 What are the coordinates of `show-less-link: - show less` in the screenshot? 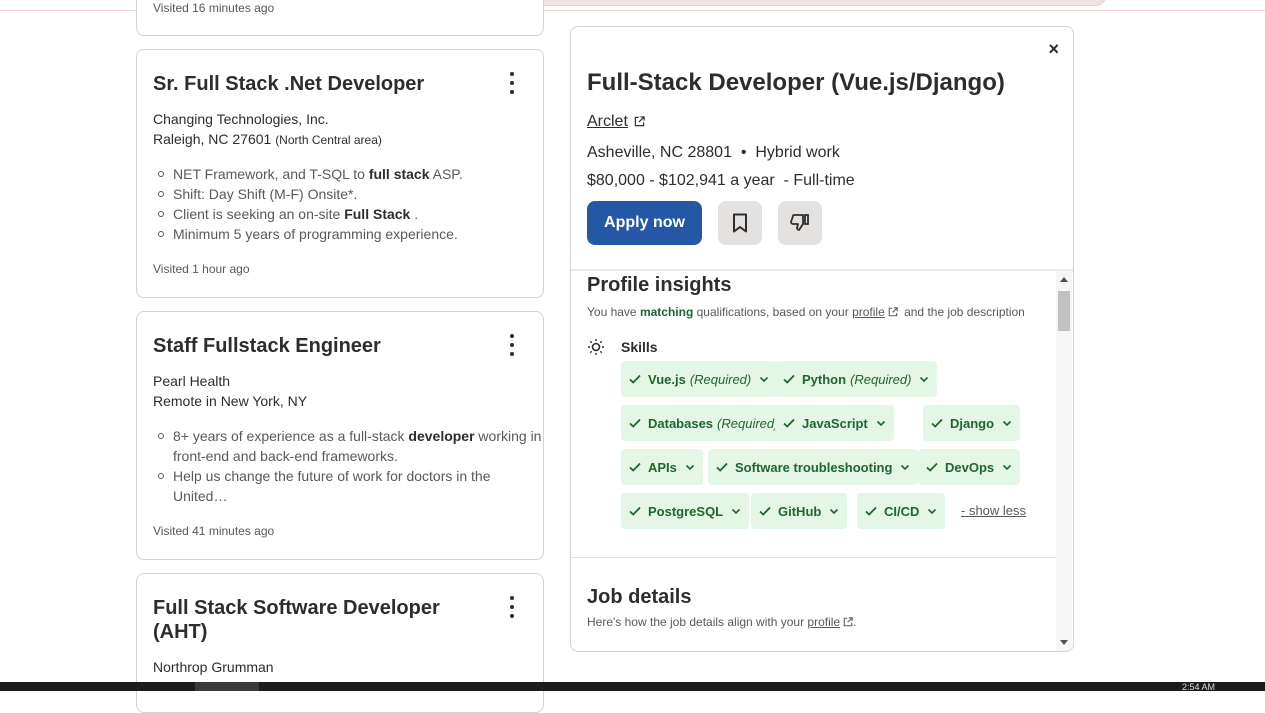 It's located at (993, 510).